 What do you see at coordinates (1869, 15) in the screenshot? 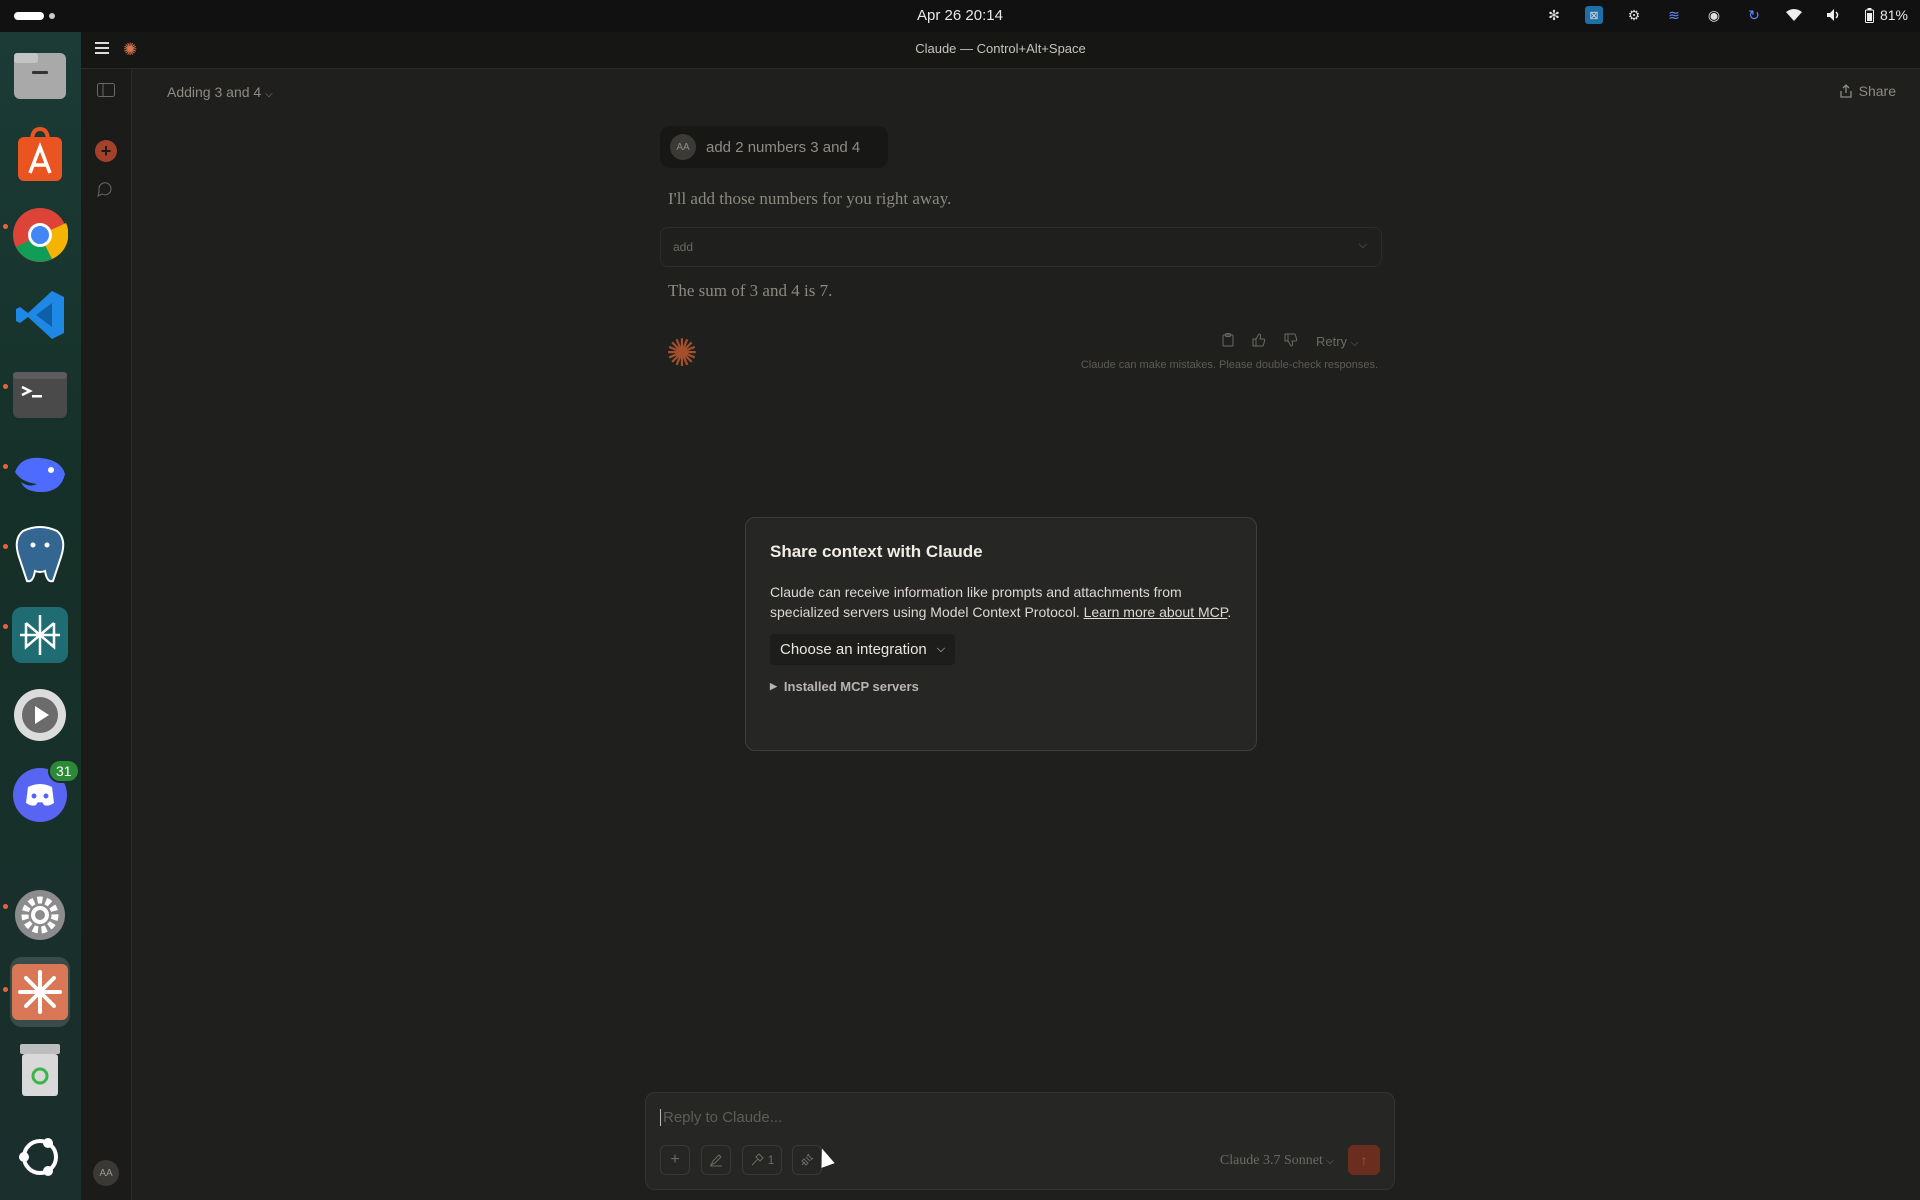
I see `battery-icon` at bounding box center [1869, 15].